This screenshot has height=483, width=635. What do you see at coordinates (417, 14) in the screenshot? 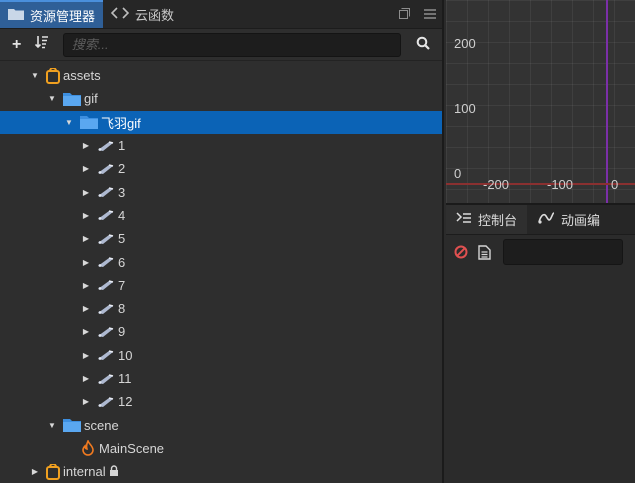
I see `tab-tools` at bounding box center [417, 14].